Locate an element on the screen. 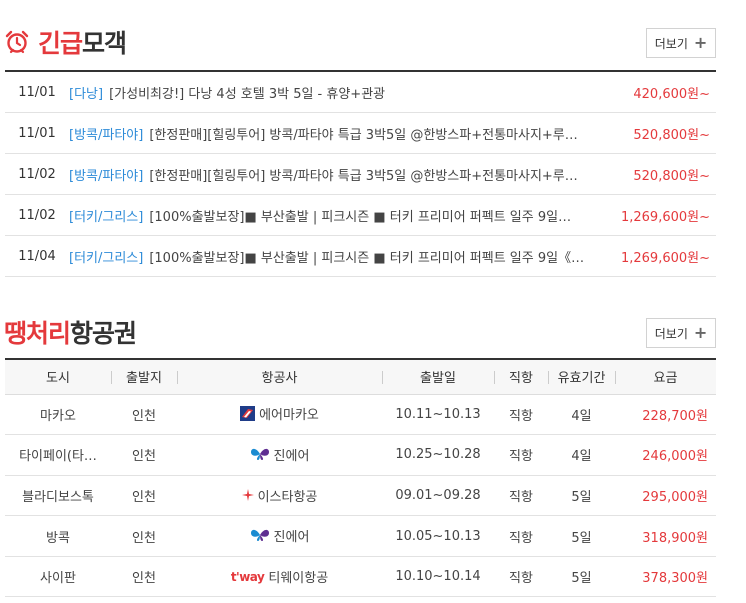 This screenshot has width=746, height=603. eastar-logo-icon is located at coordinates (247, 495).